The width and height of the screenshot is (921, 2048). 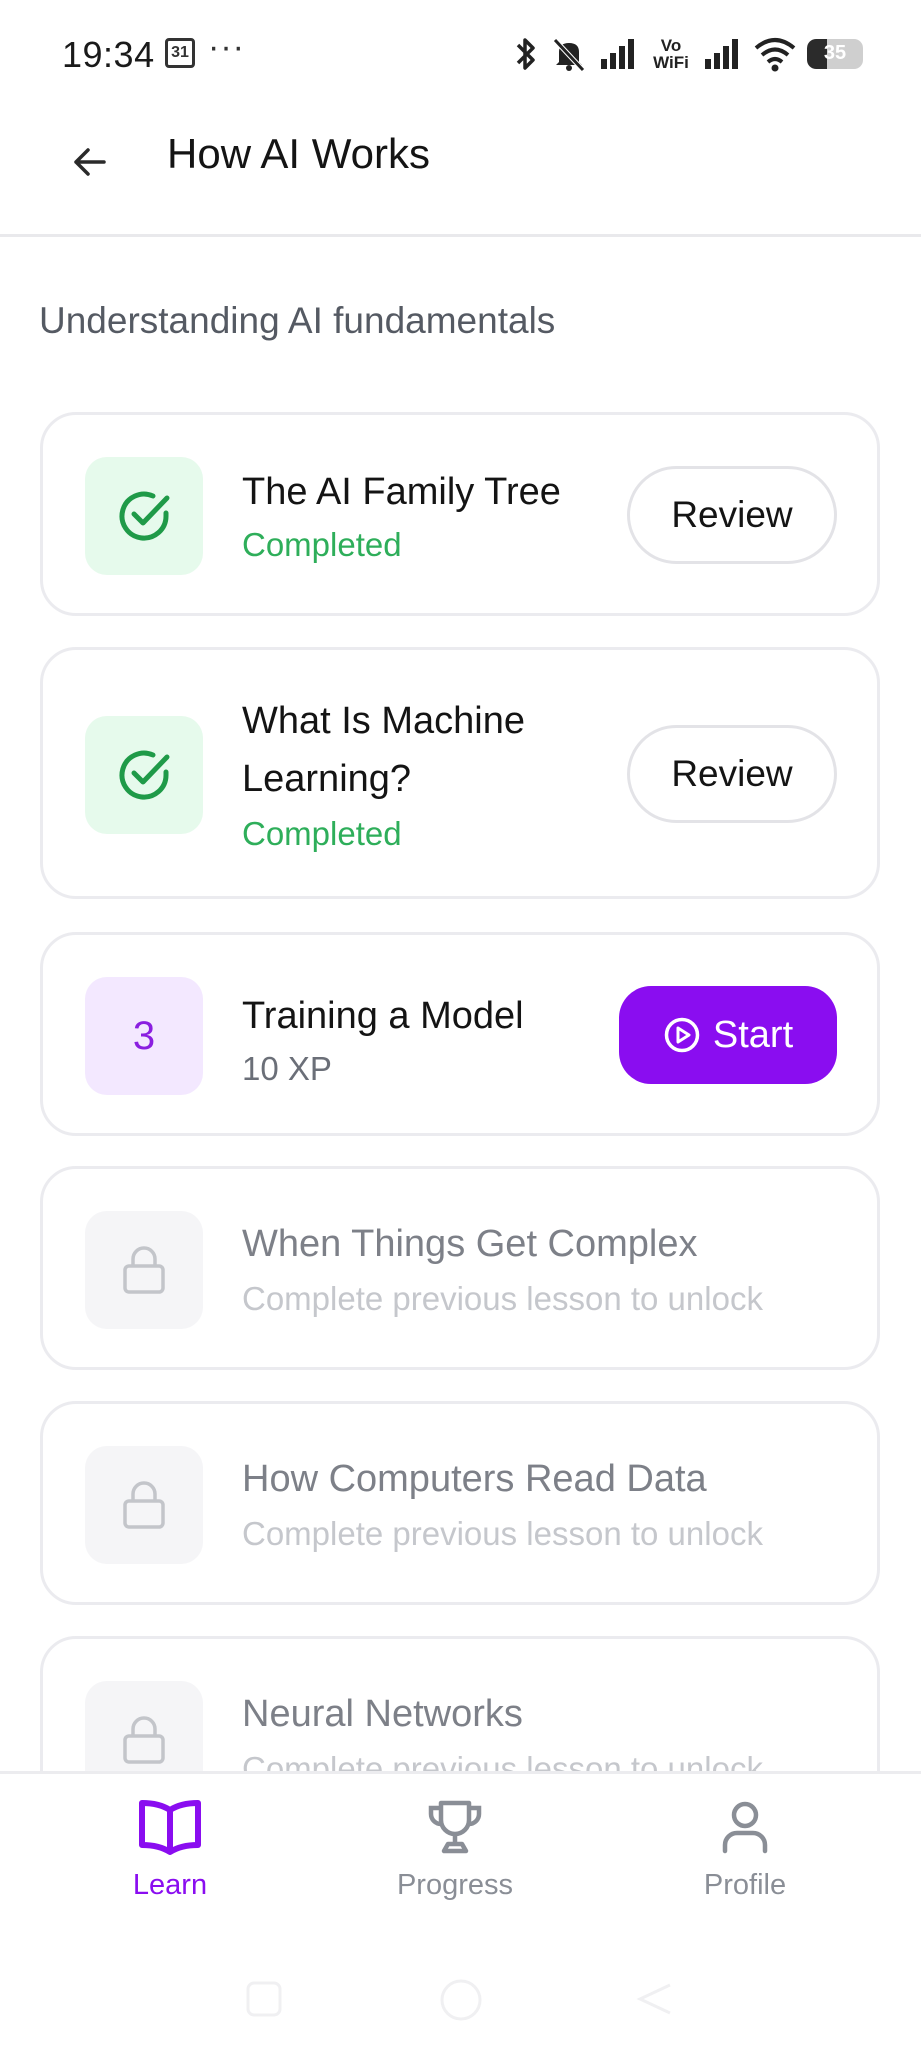 What do you see at coordinates (297, 320) in the screenshot?
I see `page-subtitle: Understanding AI fundamentals` at bounding box center [297, 320].